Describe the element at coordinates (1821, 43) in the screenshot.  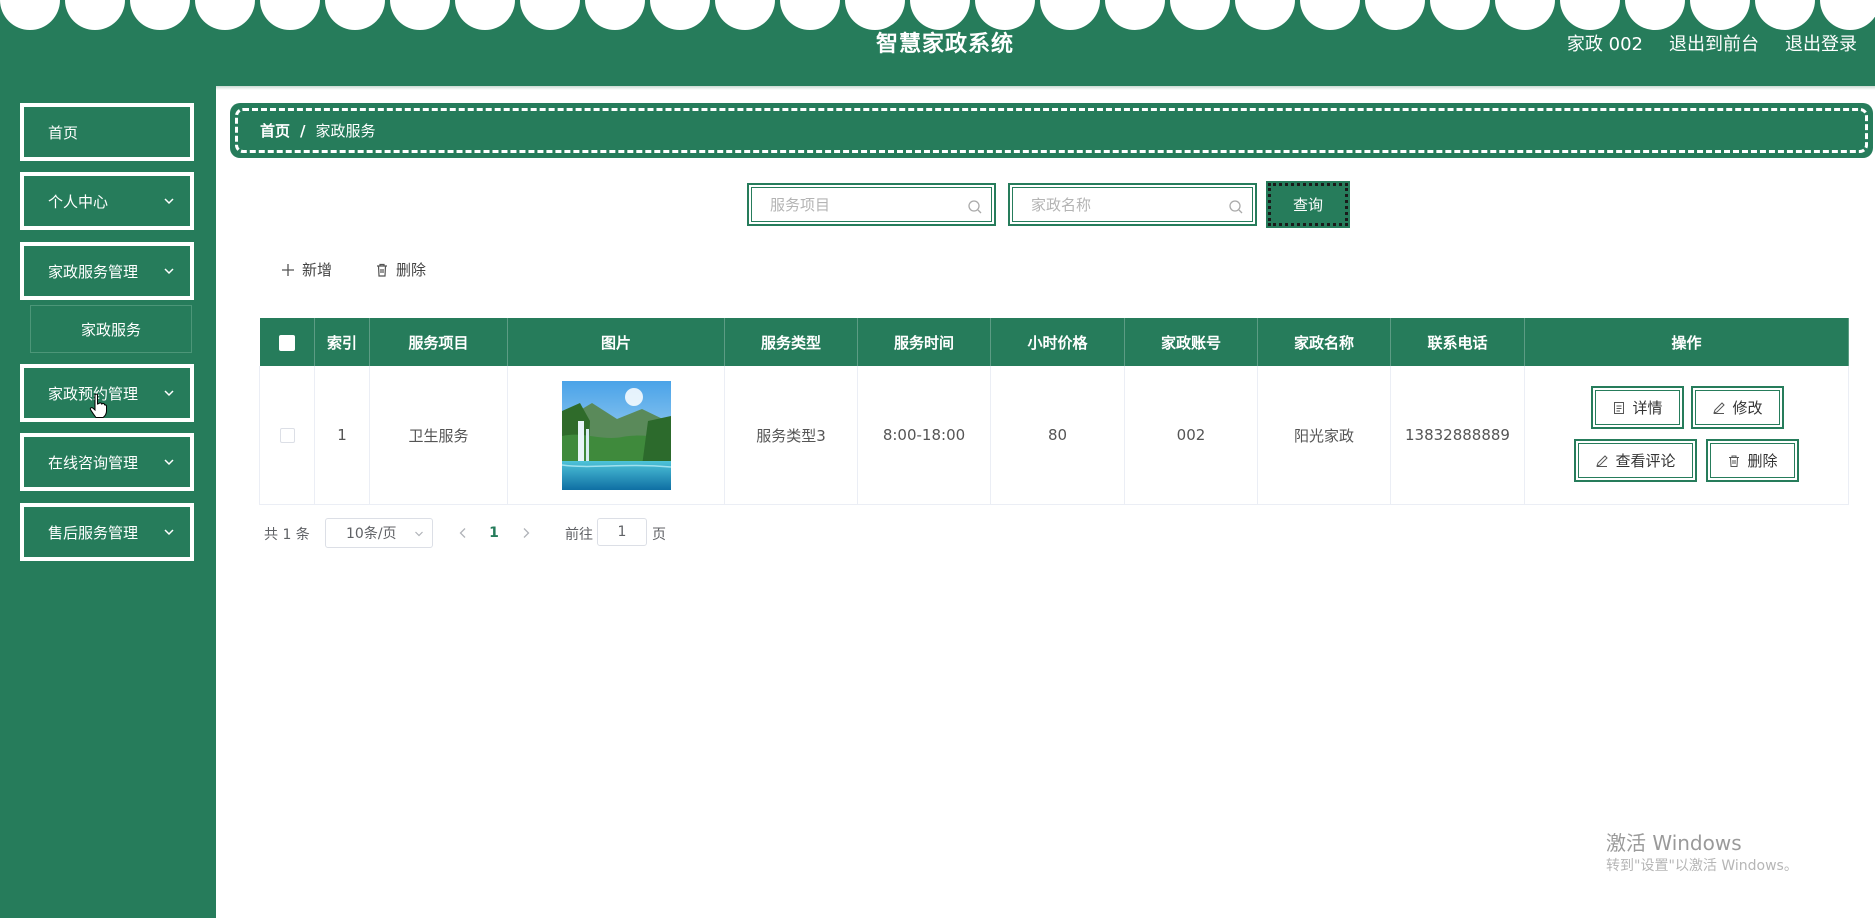
I see `logout-link: 退出登录` at that location.